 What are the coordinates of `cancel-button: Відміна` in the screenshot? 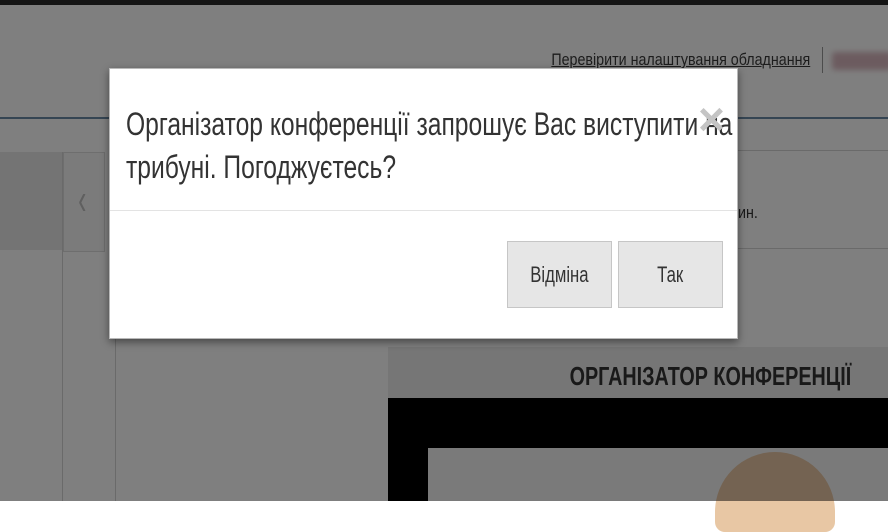 It's located at (559, 274).